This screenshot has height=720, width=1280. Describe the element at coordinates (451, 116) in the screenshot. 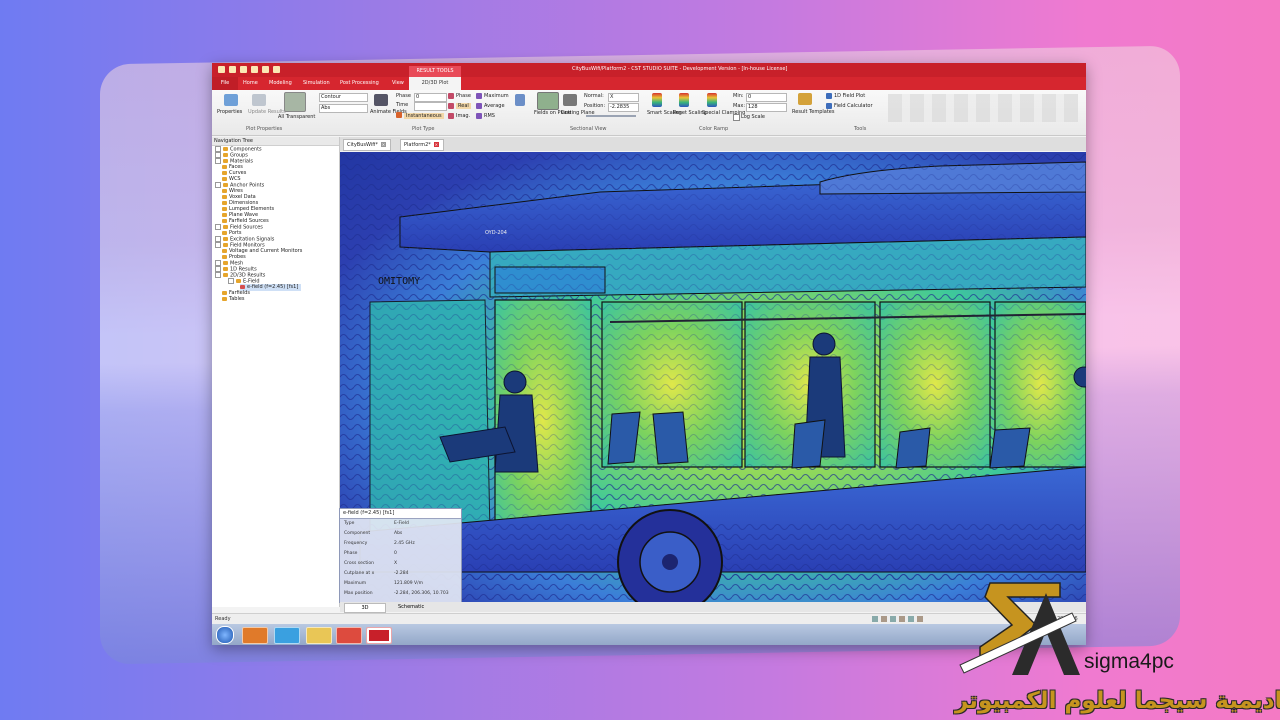

I see `imag-btn-icon` at that location.